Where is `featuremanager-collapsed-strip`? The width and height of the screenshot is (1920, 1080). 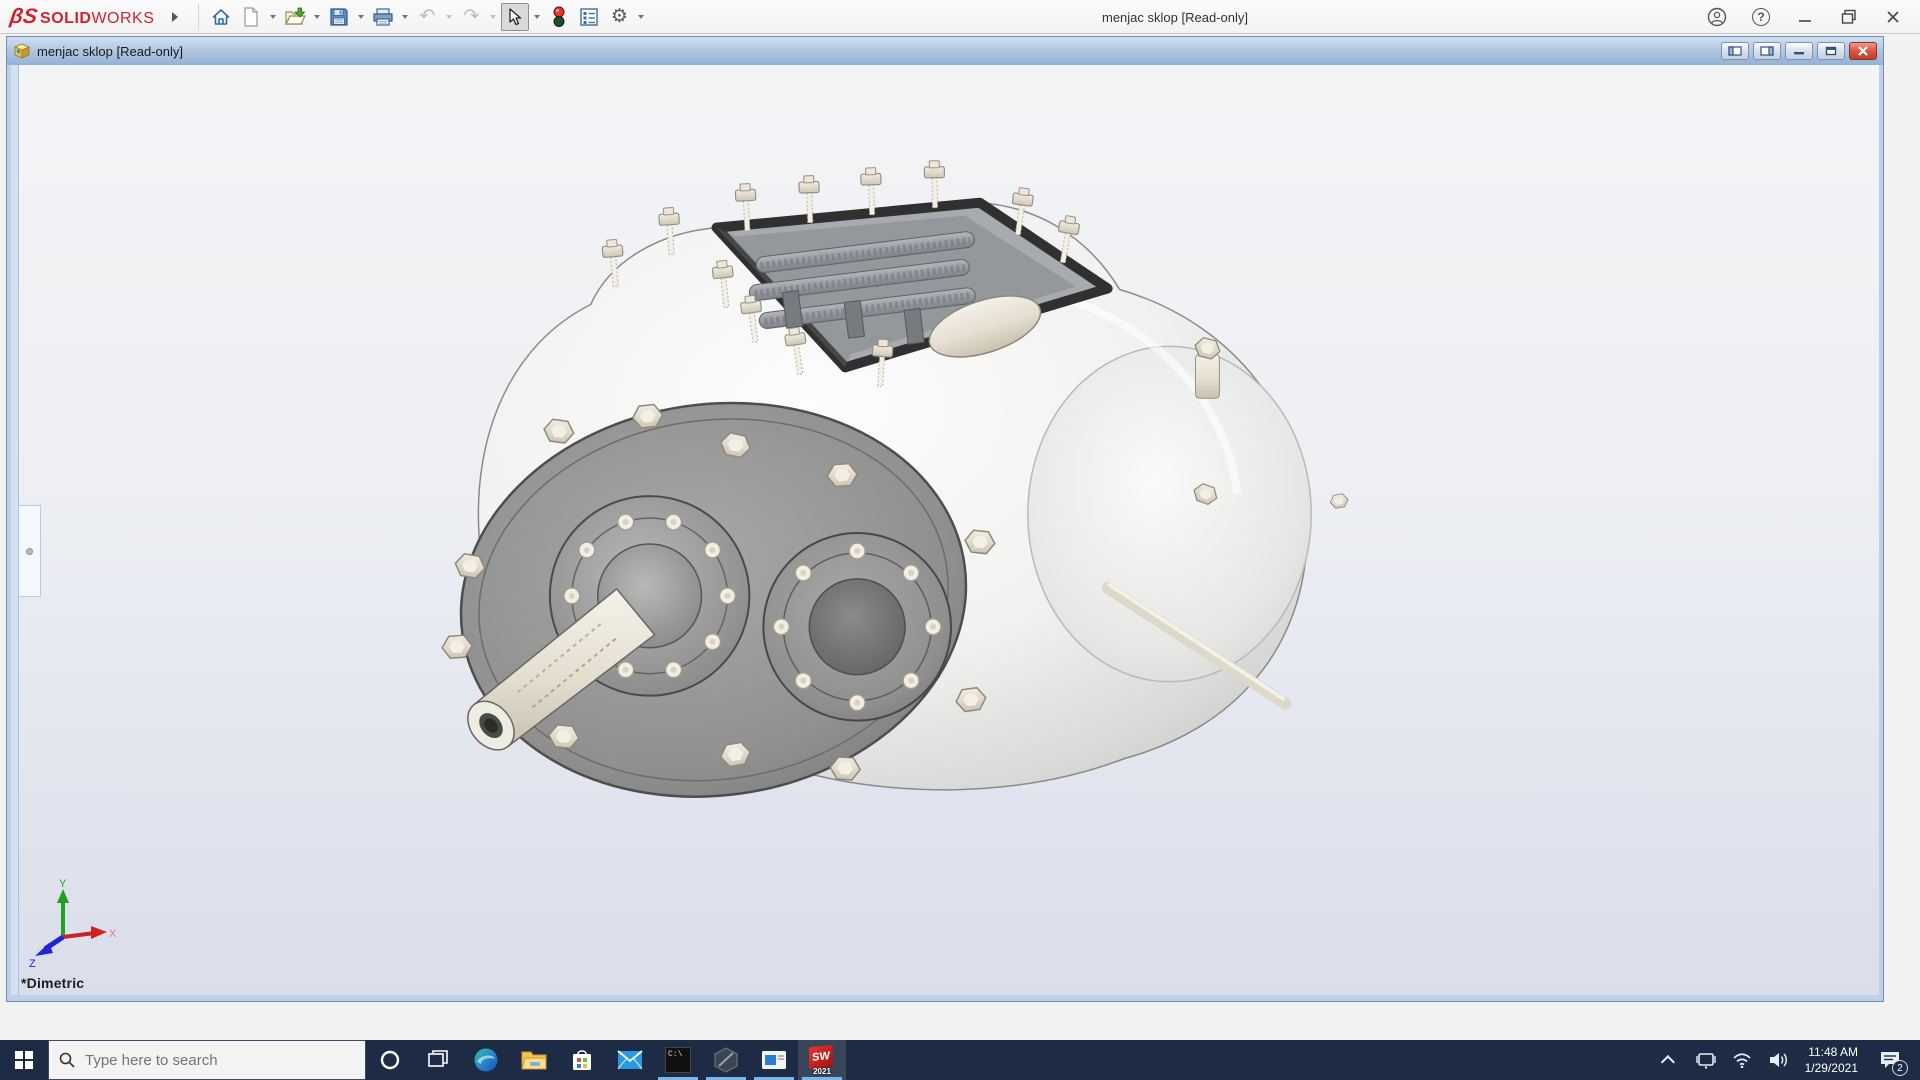 featuremanager-collapsed-strip is located at coordinates (15, 530).